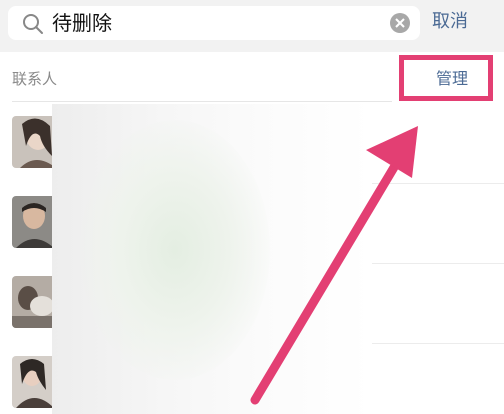 This screenshot has width=504, height=414. What do you see at coordinates (82, 23) in the screenshot?
I see `search-input: 待删除` at bounding box center [82, 23].